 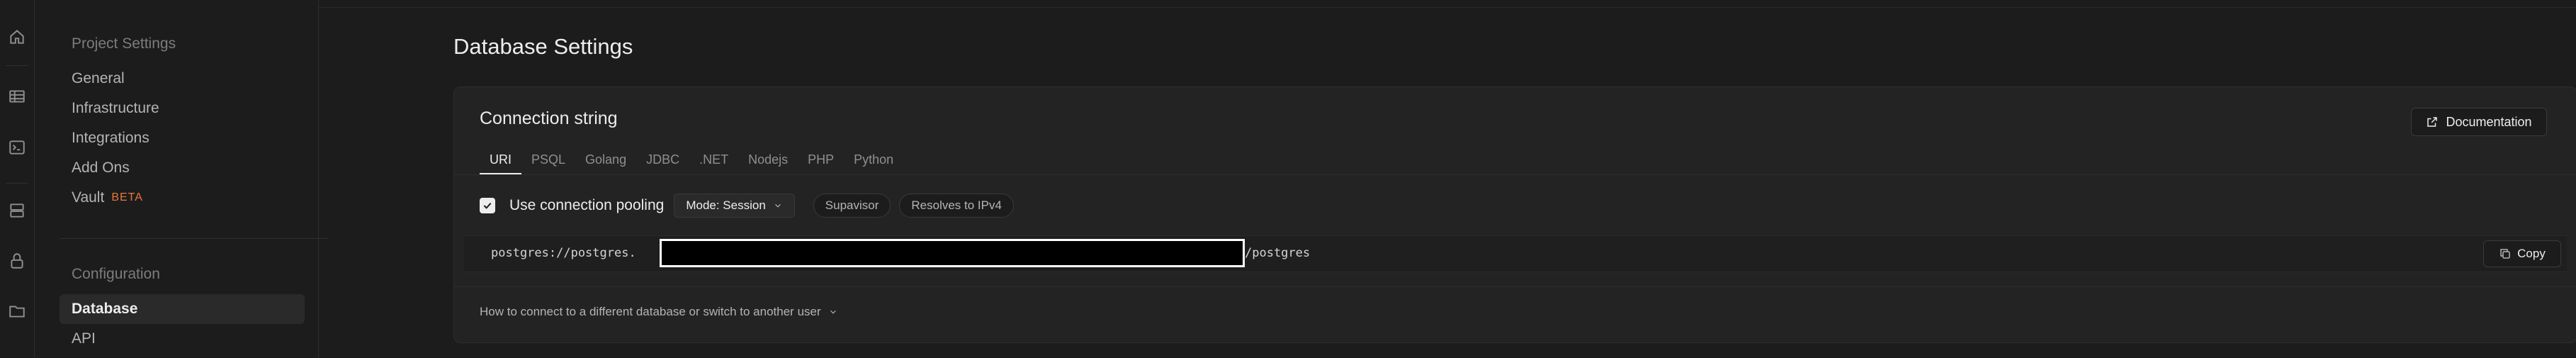 What do you see at coordinates (182, 309) in the screenshot?
I see `sidebar-item-database: Database` at bounding box center [182, 309].